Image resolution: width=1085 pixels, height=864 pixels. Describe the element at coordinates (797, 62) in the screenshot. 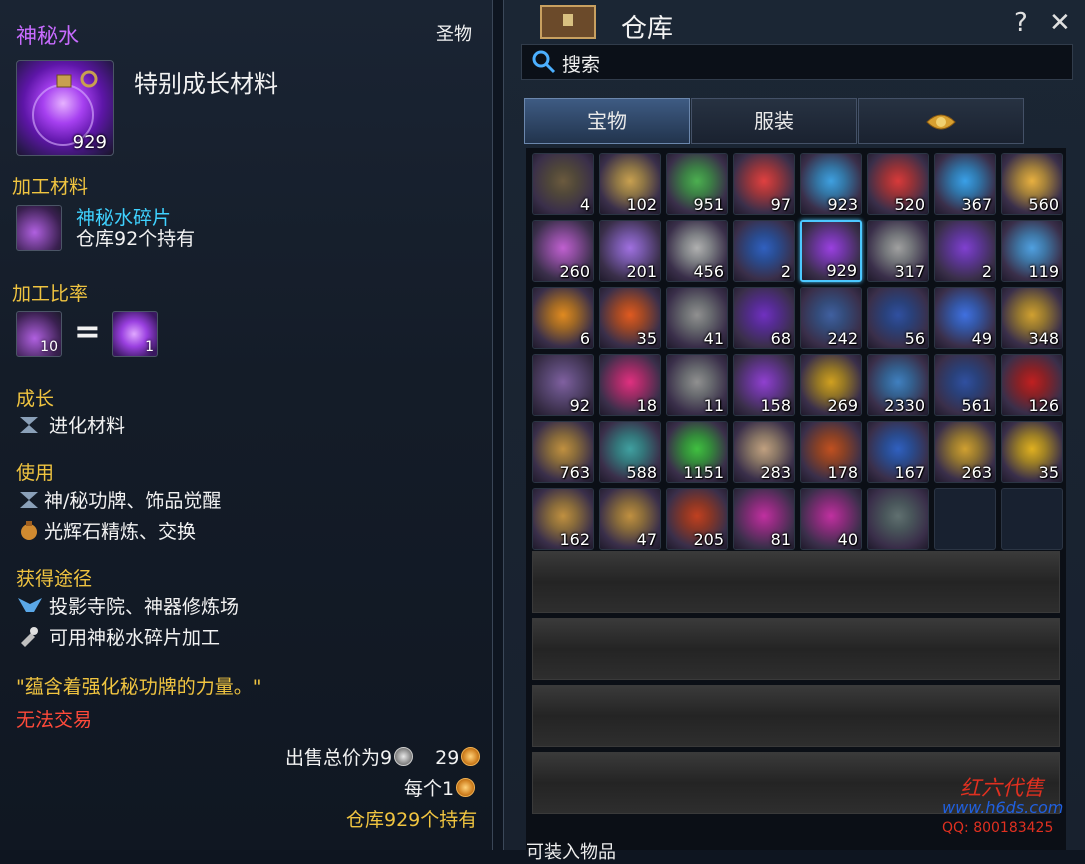

I see `search-bar: 搜索` at that location.